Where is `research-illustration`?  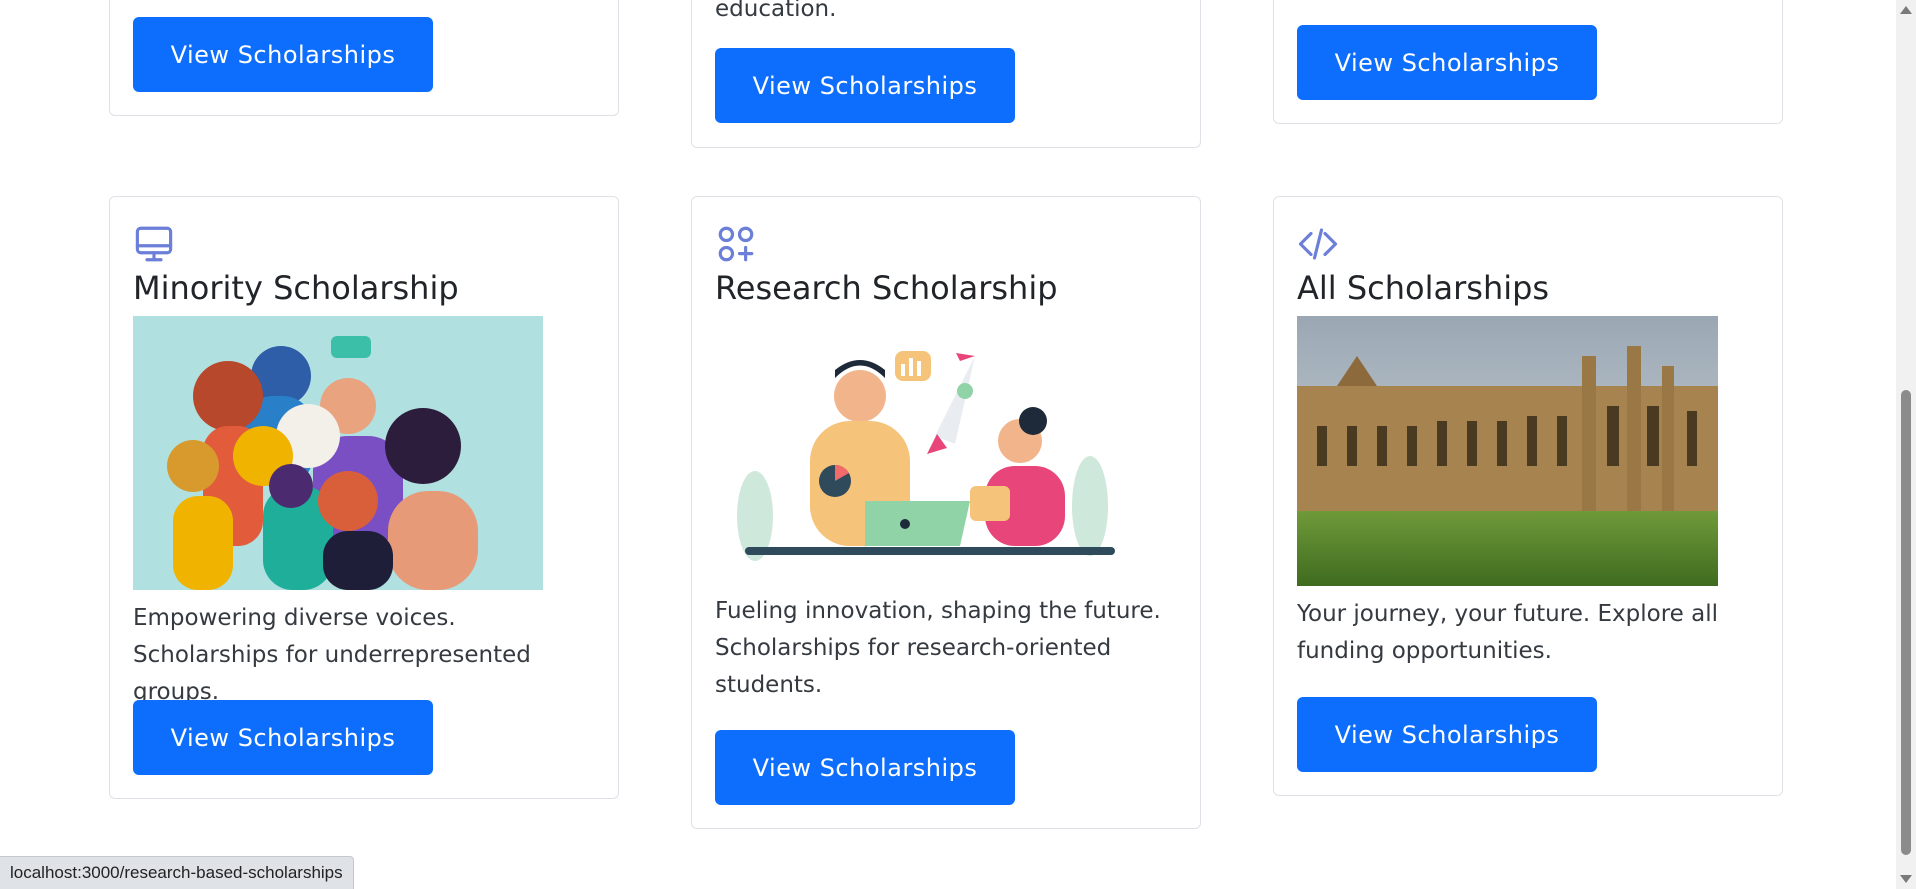 research-illustration is located at coordinates (920, 453).